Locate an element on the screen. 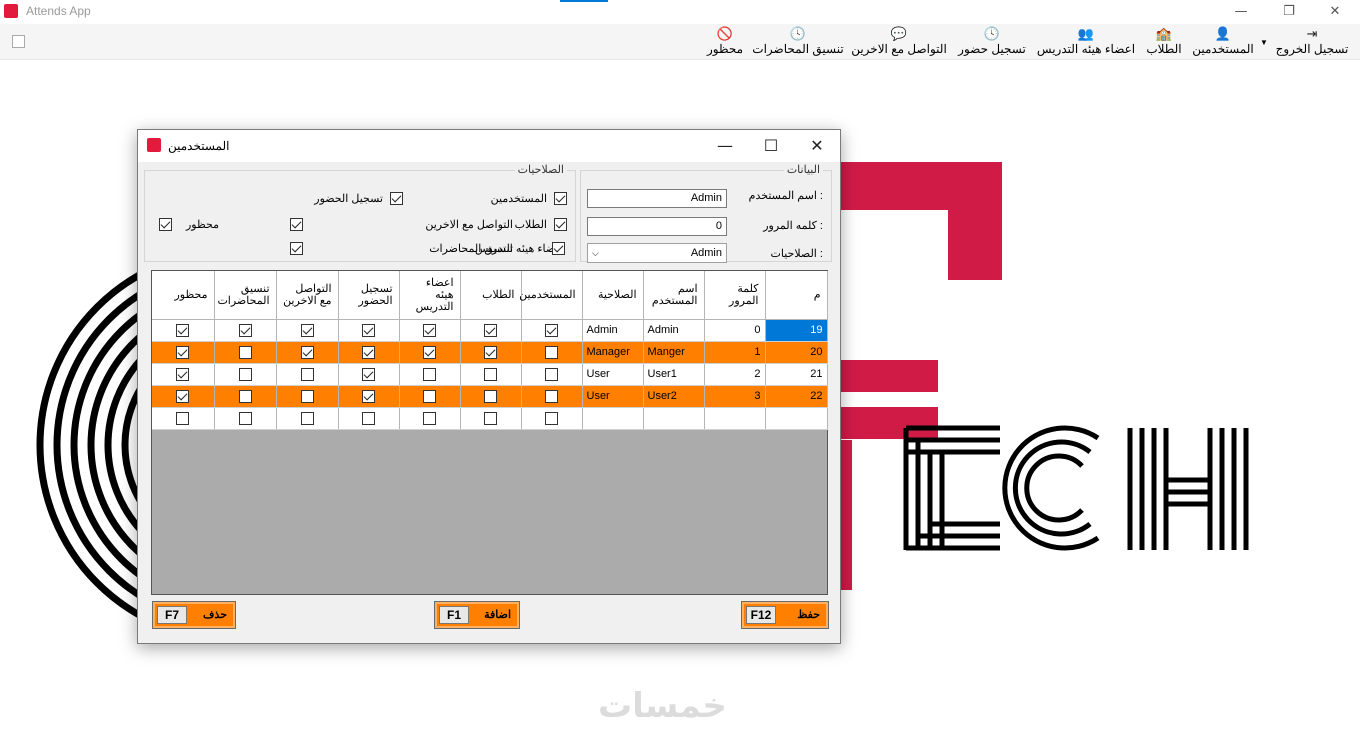  role-select: ⌵ Admin is located at coordinates (657, 253).